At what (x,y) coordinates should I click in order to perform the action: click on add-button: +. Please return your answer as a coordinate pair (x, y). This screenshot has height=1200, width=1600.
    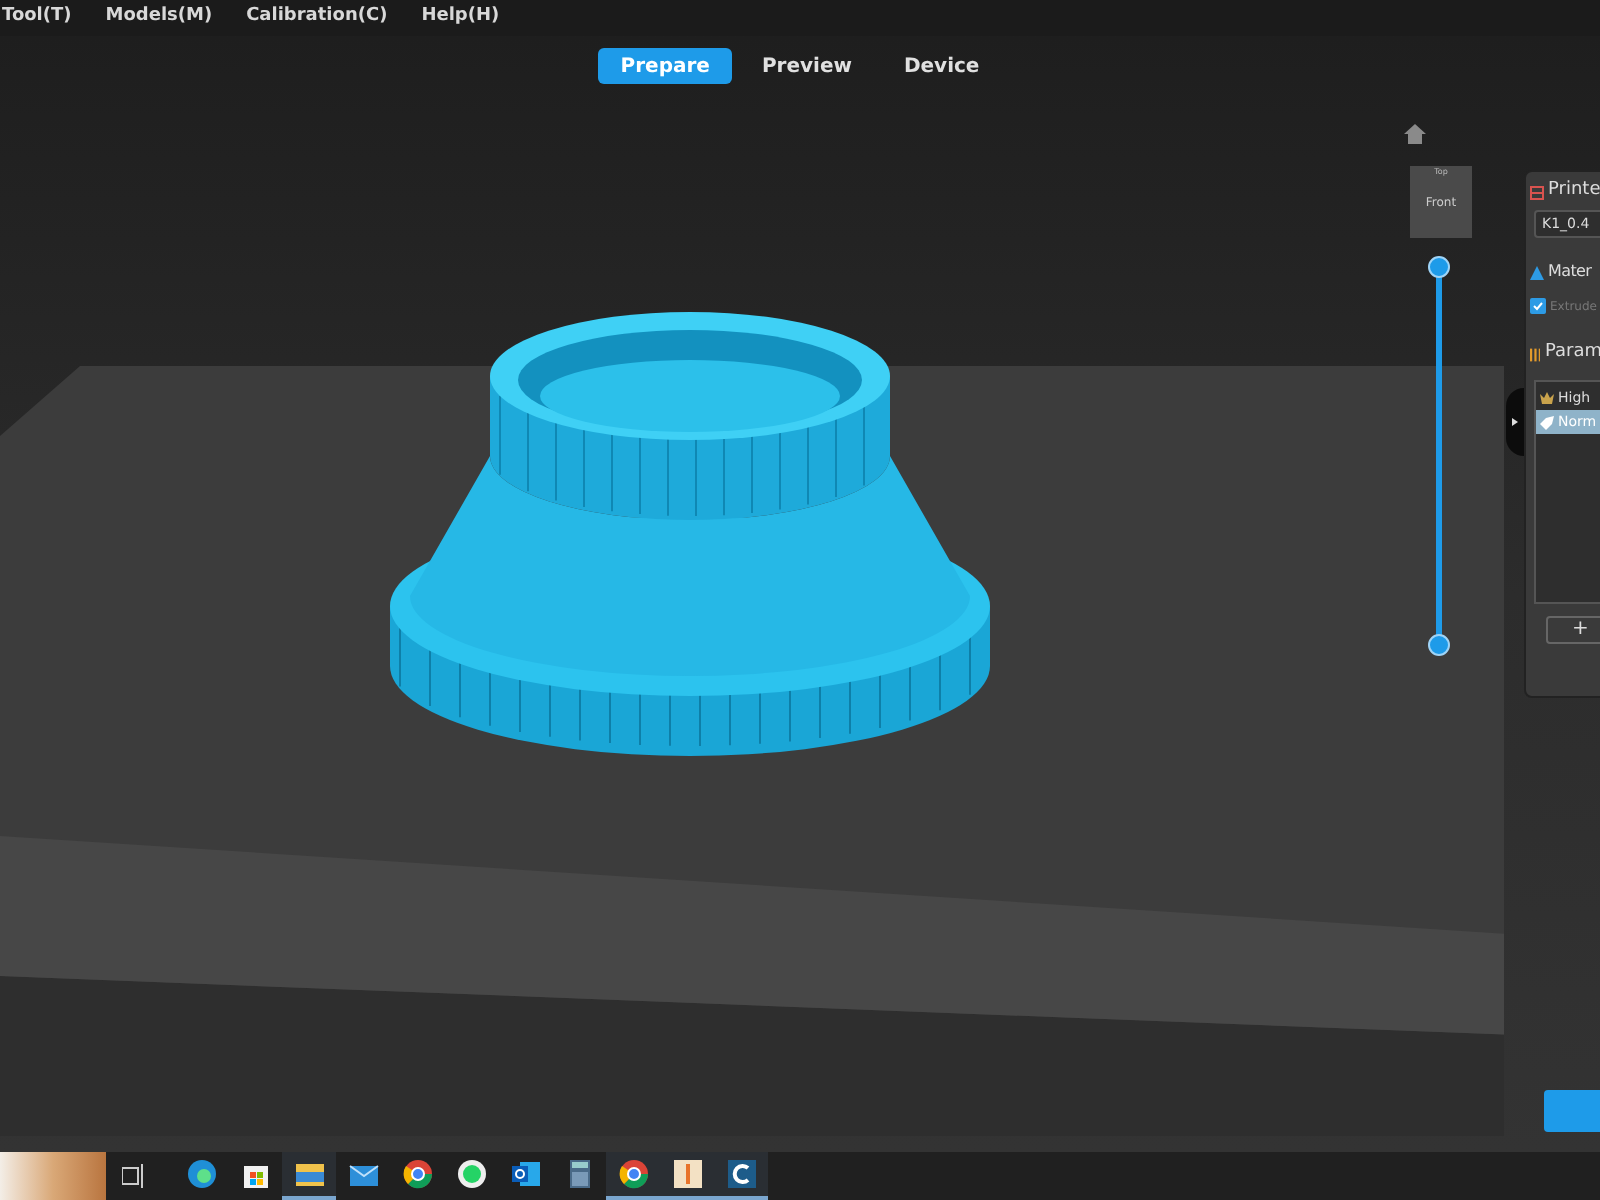
    Looking at the image, I should click on (1573, 630).